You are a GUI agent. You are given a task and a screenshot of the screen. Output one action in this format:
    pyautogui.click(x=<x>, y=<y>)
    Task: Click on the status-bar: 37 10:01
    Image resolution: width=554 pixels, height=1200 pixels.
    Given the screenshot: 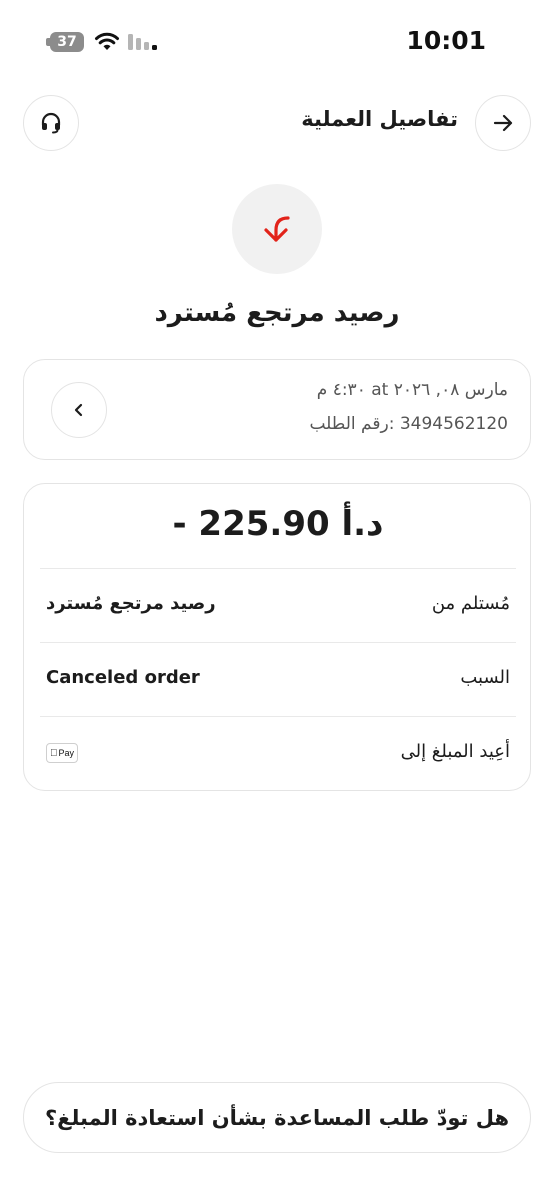 What is the action you would take?
    pyautogui.click(x=277, y=40)
    